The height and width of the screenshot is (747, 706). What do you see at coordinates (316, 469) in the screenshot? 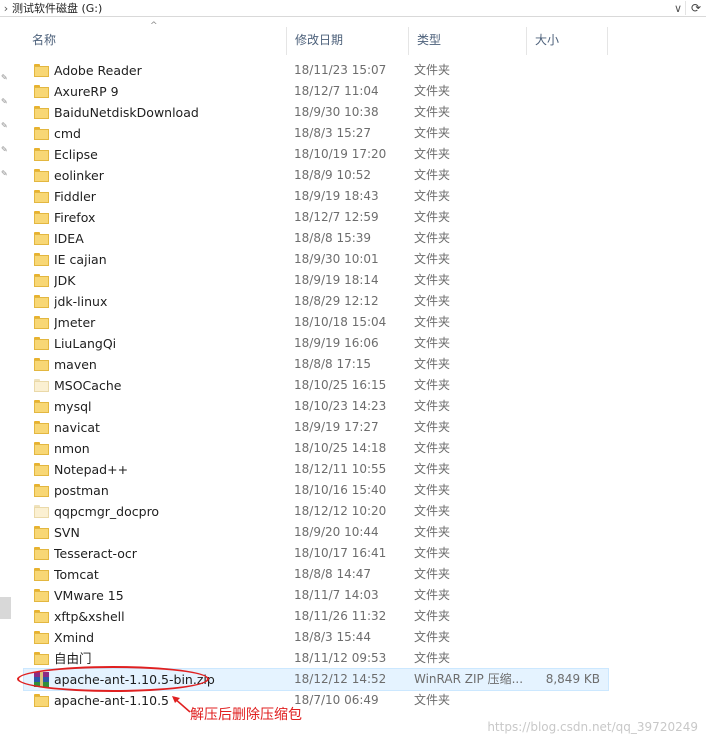
I see `file-row: Notepad++ 18/12/11 10:55 文件夹` at bounding box center [316, 469].